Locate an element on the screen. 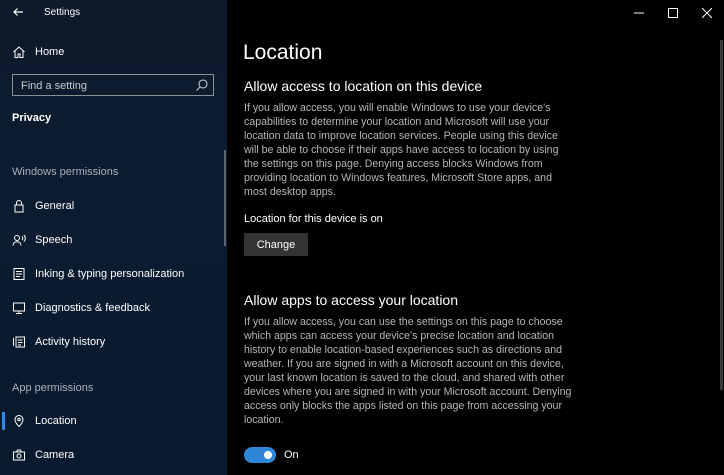  nav-home: Home is located at coordinates (112, 52).